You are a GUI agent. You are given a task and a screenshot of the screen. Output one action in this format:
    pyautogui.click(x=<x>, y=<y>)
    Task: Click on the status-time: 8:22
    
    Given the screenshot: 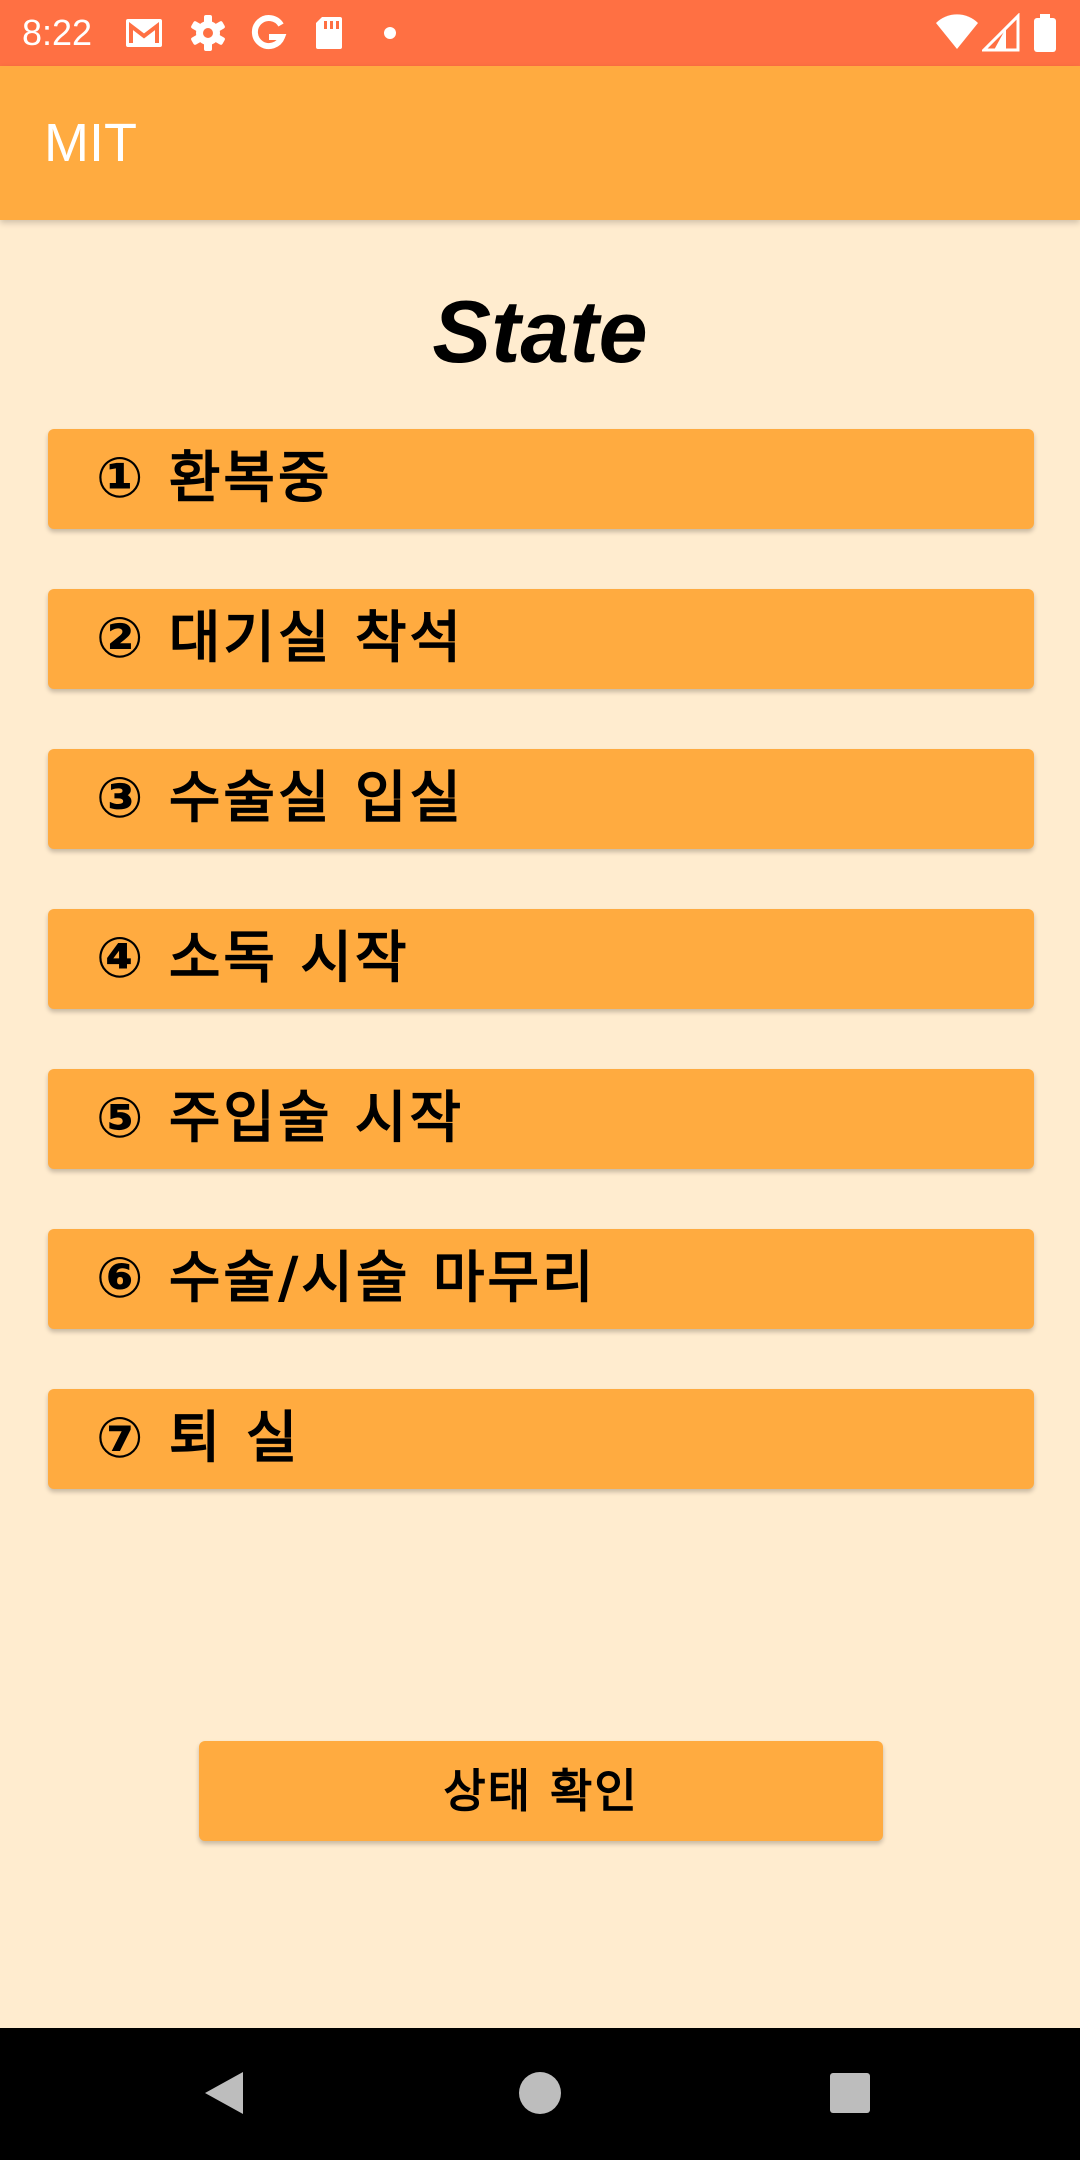 What is the action you would take?
    pyautogui.click(x=57, y=32)
    